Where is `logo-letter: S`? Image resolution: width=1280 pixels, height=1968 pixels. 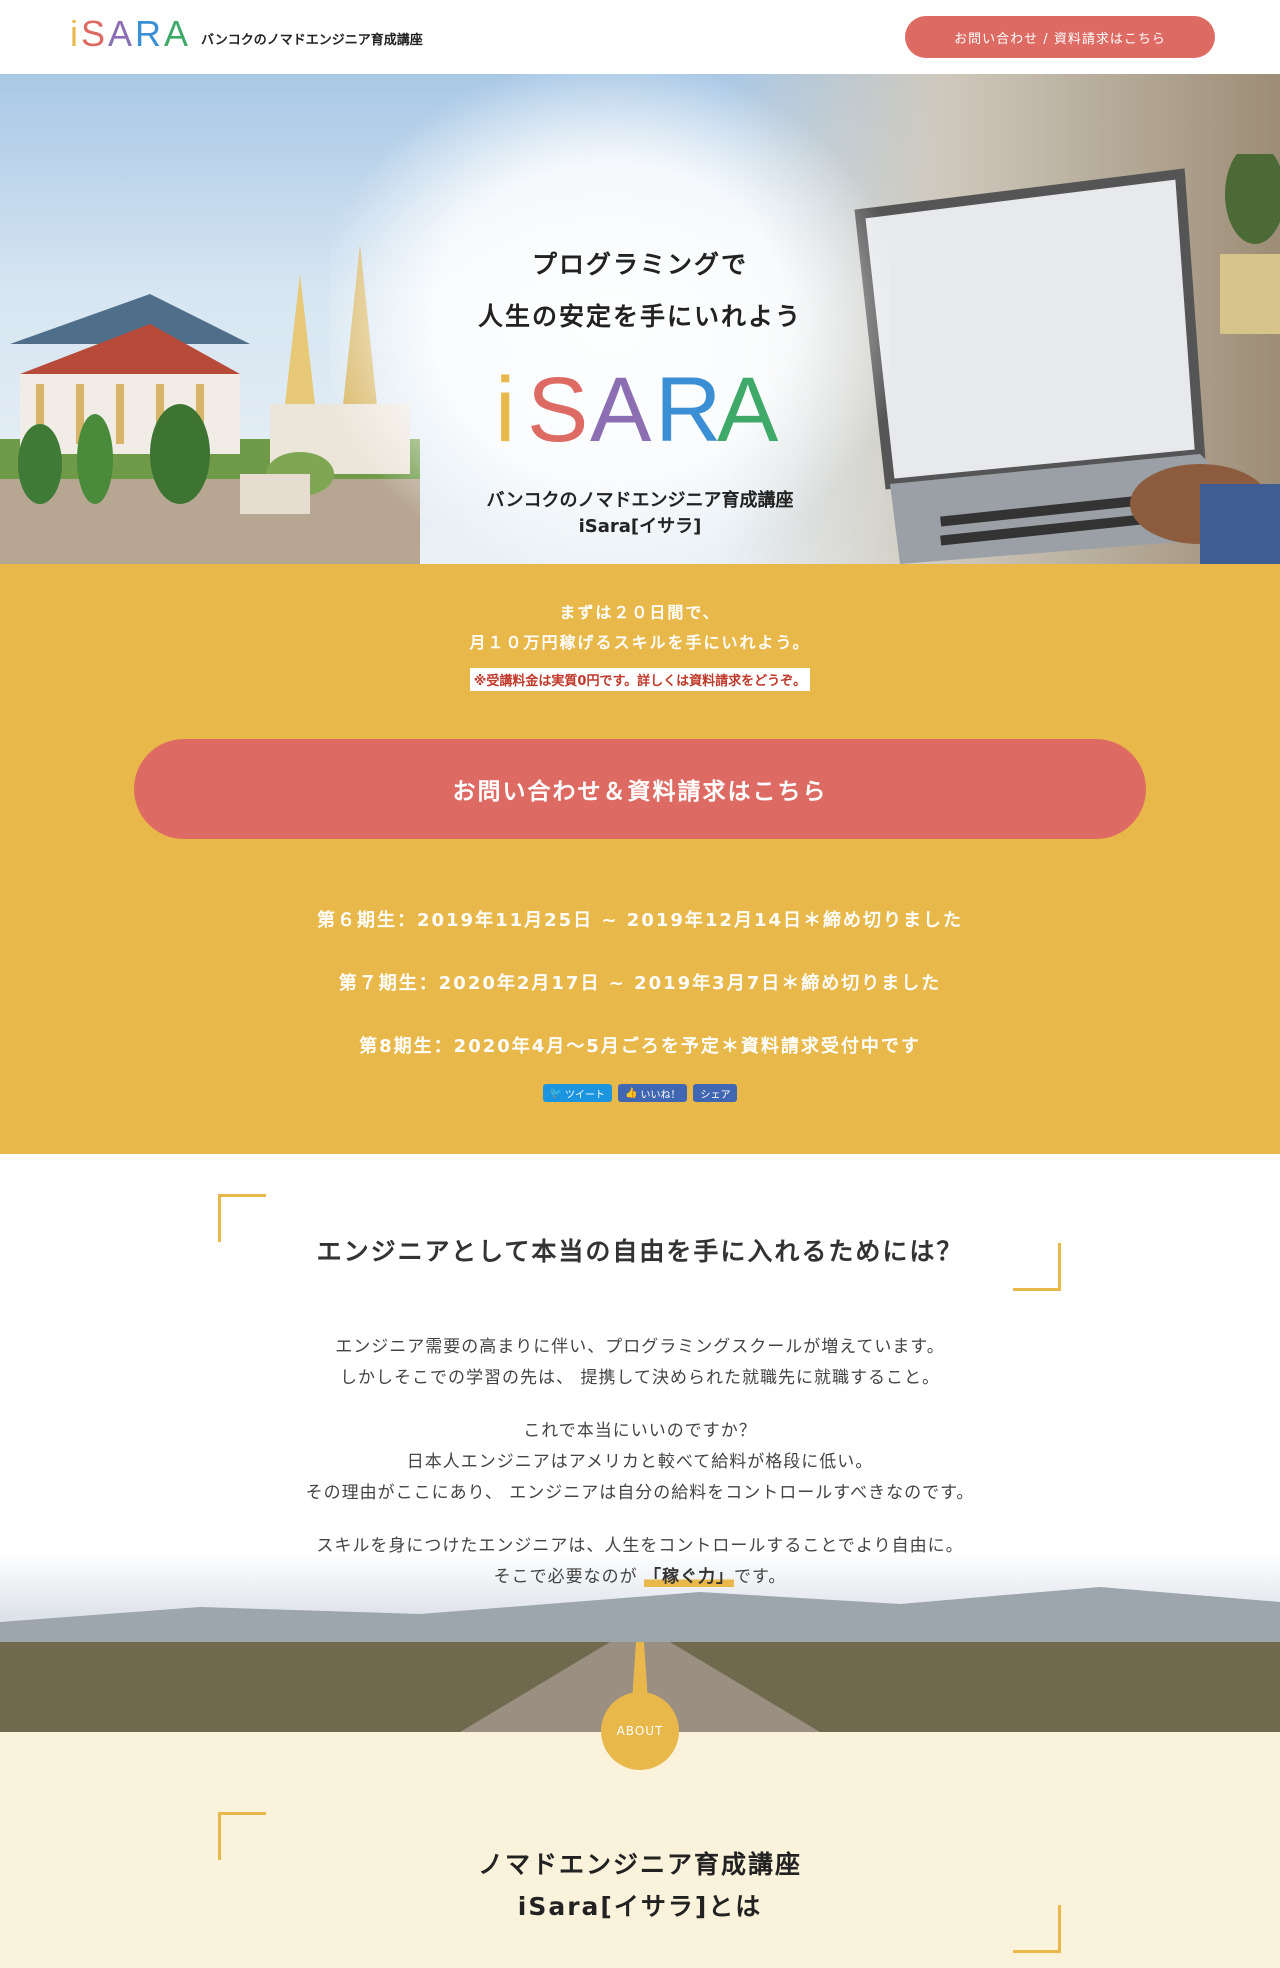 logo-letter: S is located at coordinates (95, 33).